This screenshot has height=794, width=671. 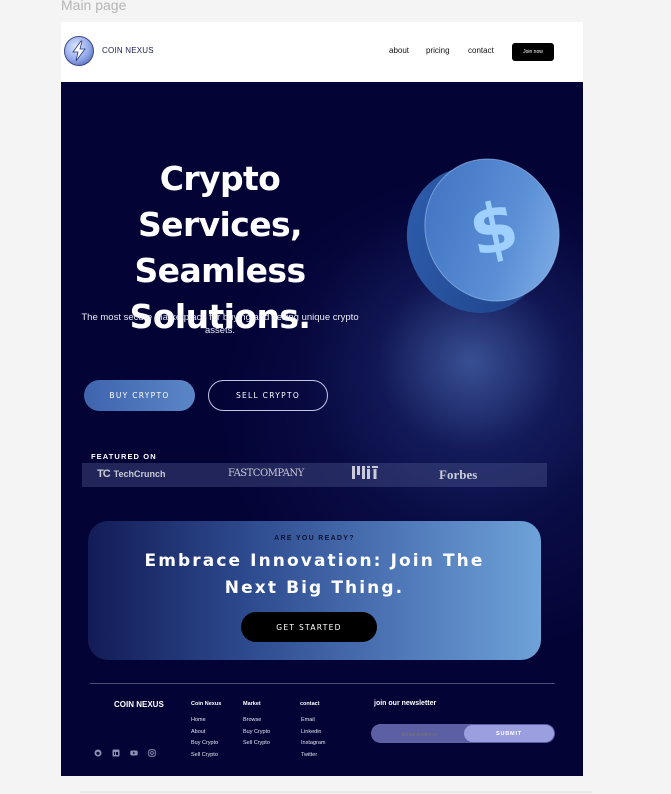 I want to click on nav-pricing: pricing, so click(x=438, y=50).